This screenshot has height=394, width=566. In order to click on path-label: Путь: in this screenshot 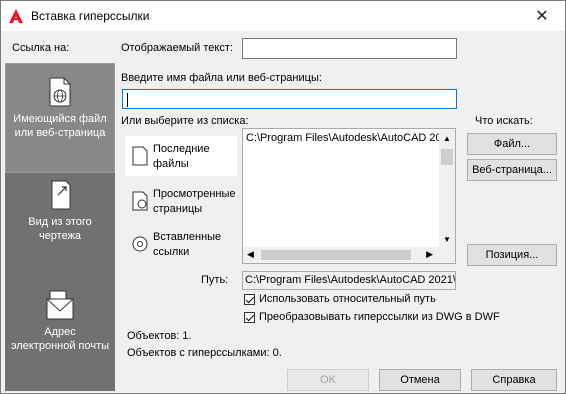, I will do `click(215, 280)`.